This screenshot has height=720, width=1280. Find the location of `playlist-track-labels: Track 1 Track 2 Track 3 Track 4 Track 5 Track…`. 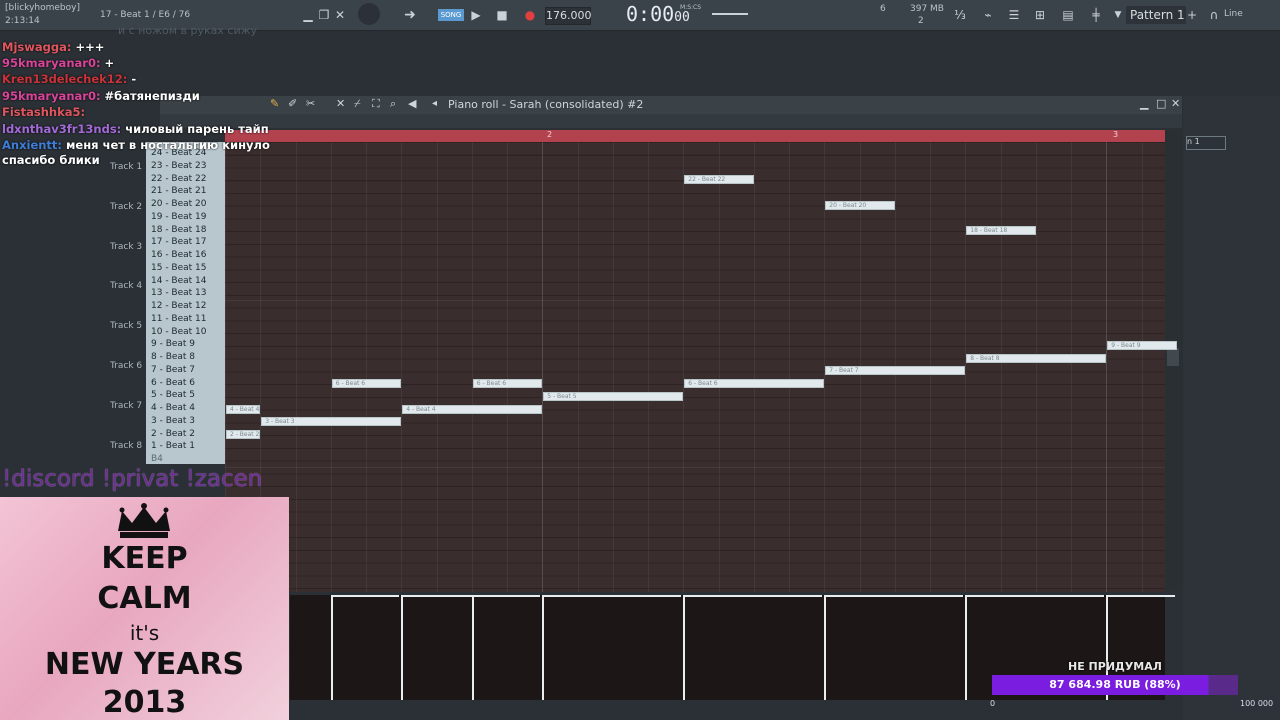

playlist-track-labels: Track 1 Track 2 Track 3 Track 4 Track 5 Track… is located at coordinates (113, 305).